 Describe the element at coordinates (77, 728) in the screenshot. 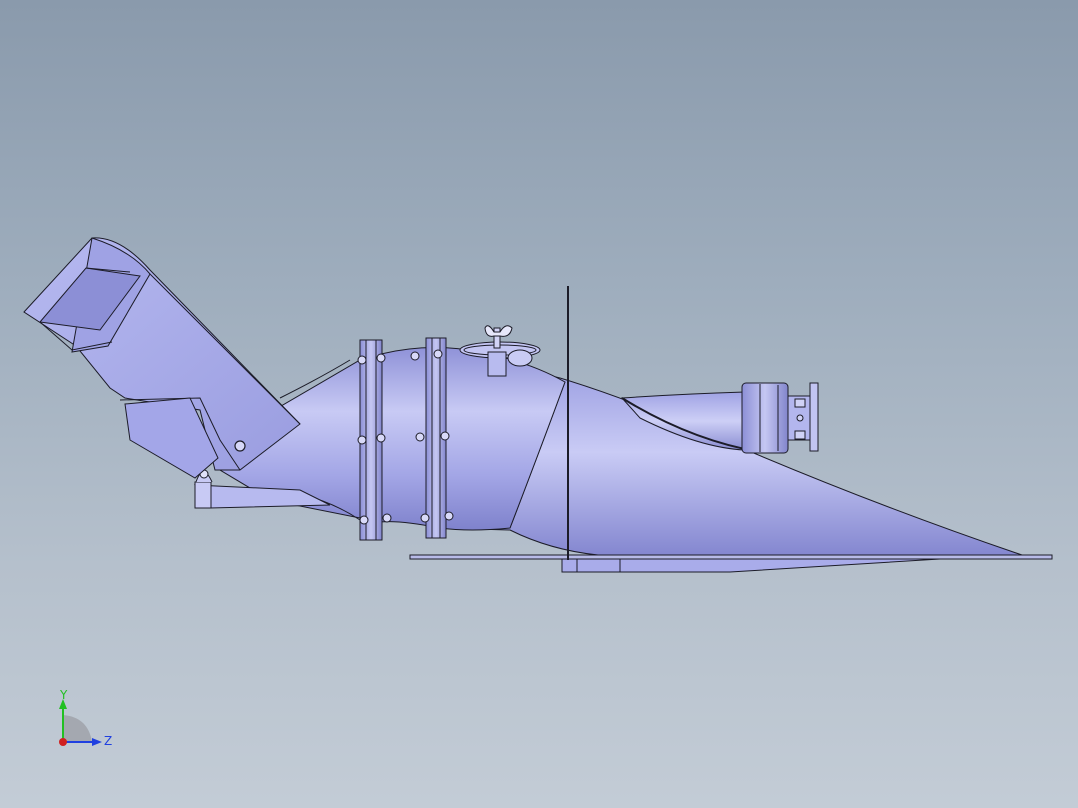

I see `triad-plane-shade` at that location.